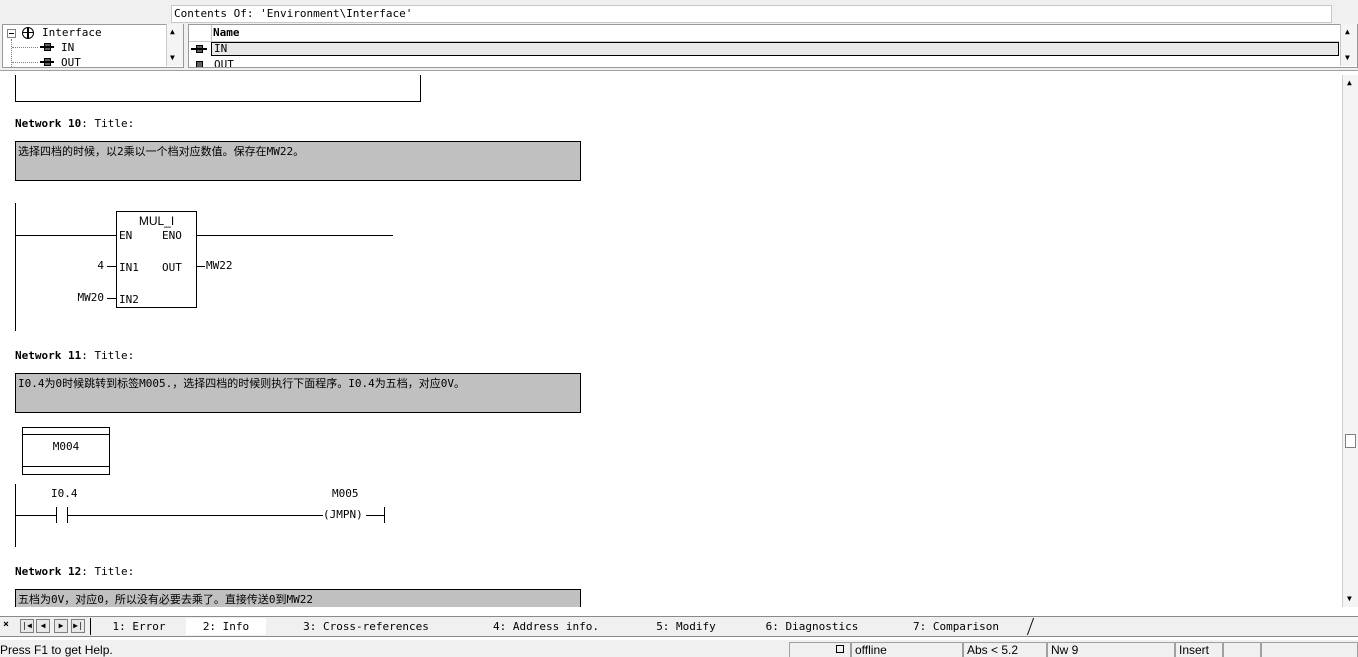 The width and height of the screenshot is (1358, 657). I want to click on help-text: Press F1 to get Help., so click(56, 650).